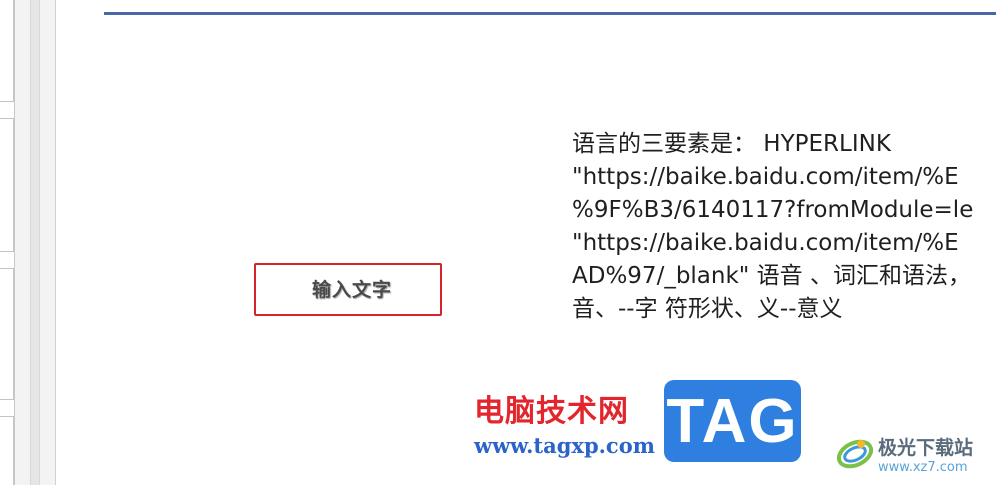 This screenshot has height=485, width=996. I want to click on body-text-line: AD%97/_blank" 语音 、词汇和语法，, so click(771, 276).